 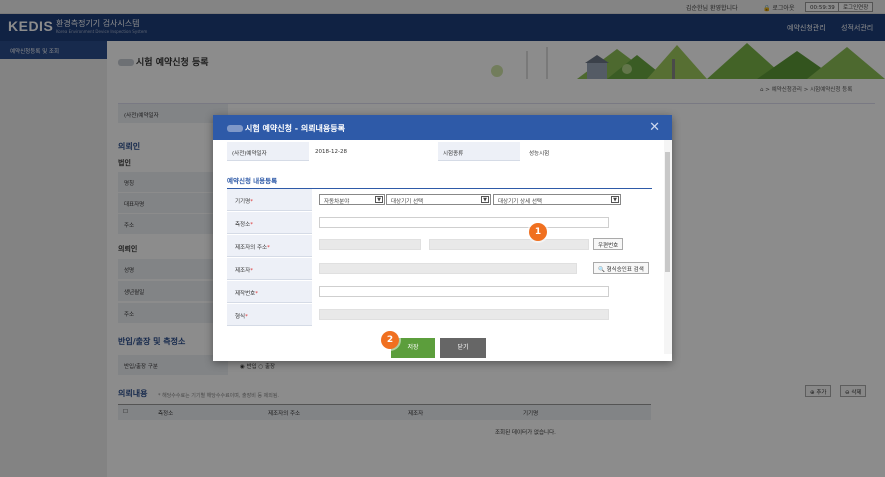 I want to click on label-maker: 제조자*, so click(x=269, y=269).